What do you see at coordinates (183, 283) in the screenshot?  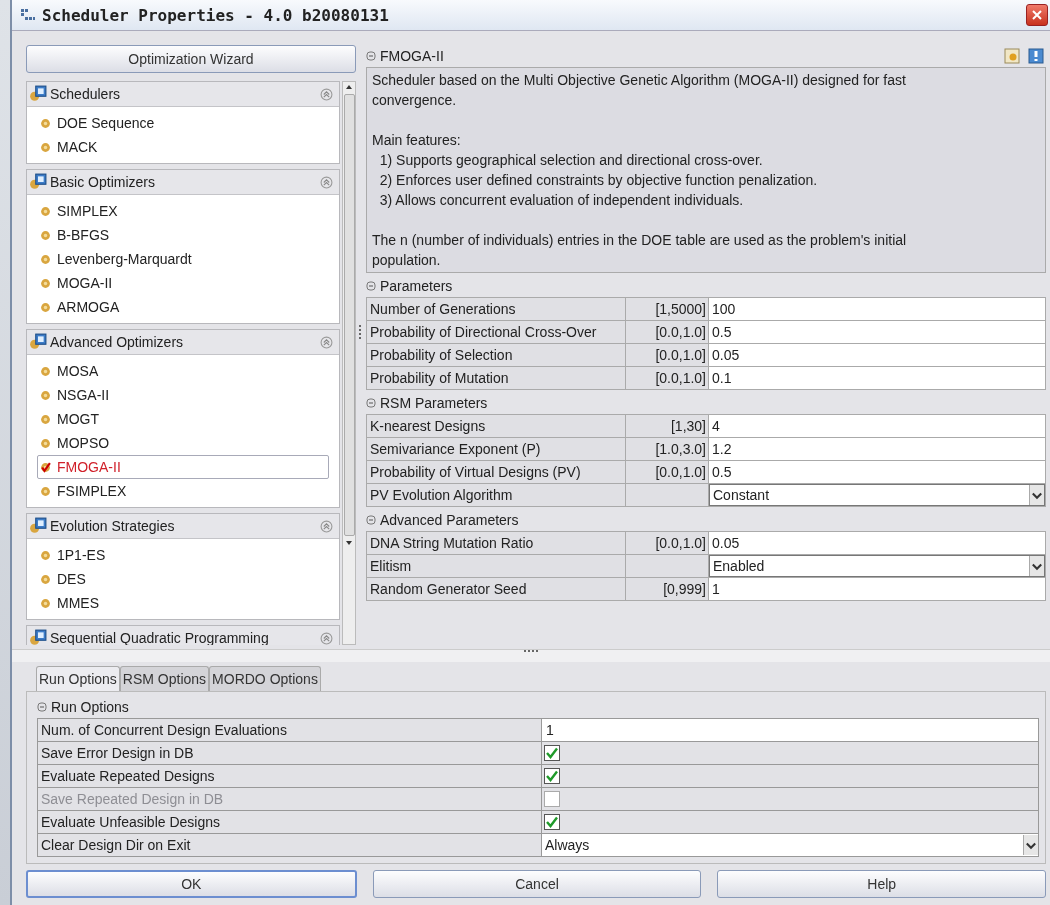 I see `scheduler-item: MOGA-II` at bounding box center [183, 283].